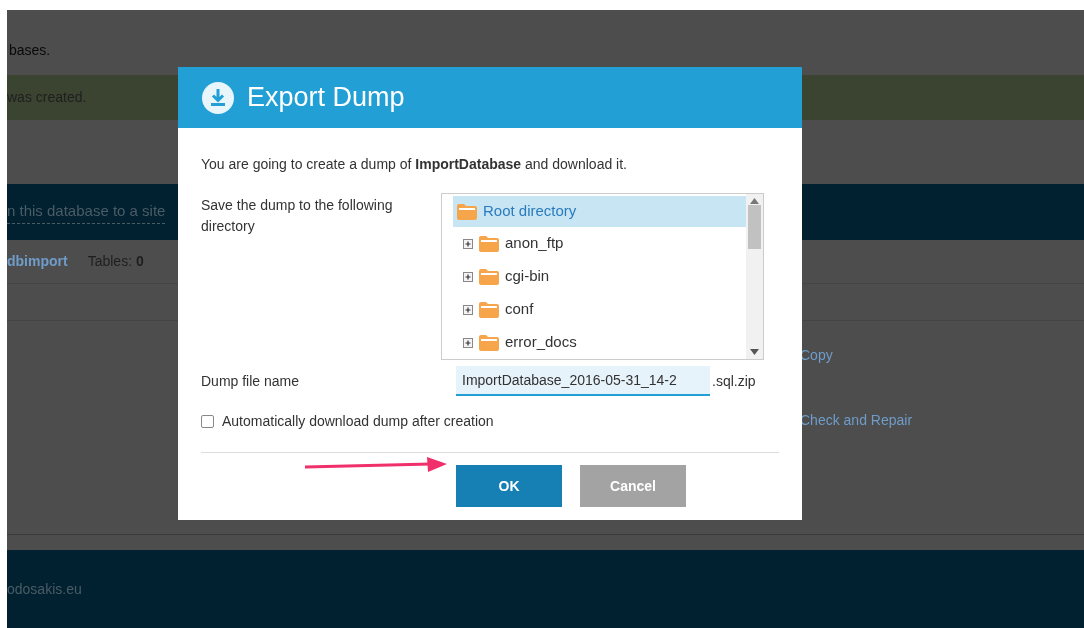 The image size is (1084, 628). What do you see at coordinates (509, 486) in the screenshot?
I see `ok-button: OK` at bounding box center [509, 486].